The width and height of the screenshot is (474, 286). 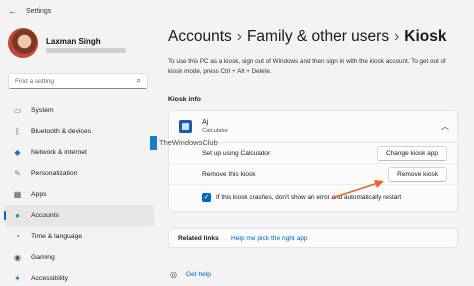 What do you see at coordinates (173, 274) in the screenshot?
I see `help-icon: ◎` at bounding box center [173, 274].